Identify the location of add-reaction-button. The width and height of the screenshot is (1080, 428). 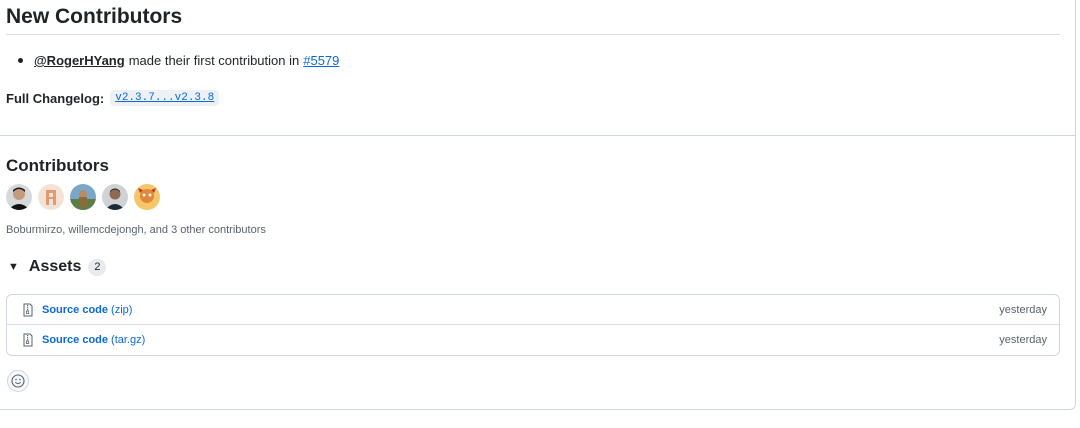
(18, 381).